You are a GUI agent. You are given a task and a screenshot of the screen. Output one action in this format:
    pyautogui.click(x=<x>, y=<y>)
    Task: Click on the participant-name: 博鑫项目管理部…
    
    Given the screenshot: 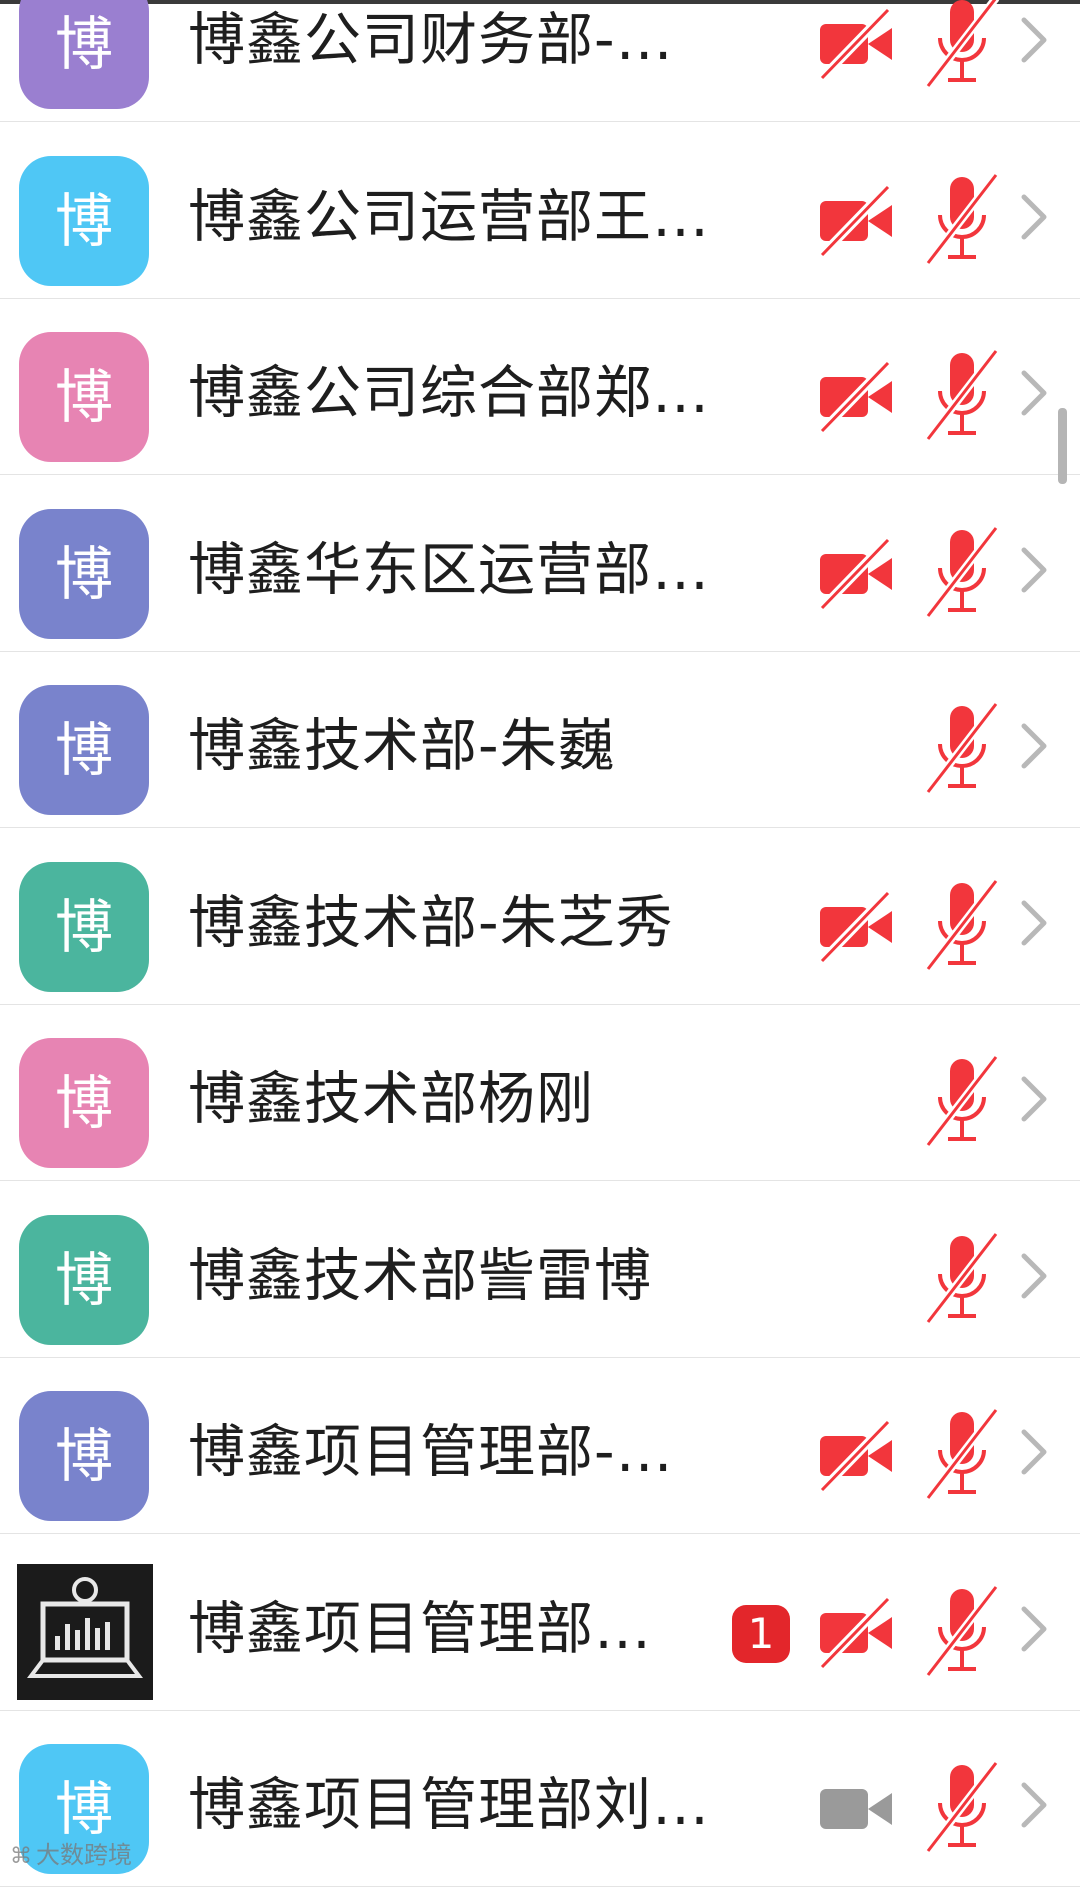 What is the action you would take?
    pyautogui.click(x=420, y=1628)
    